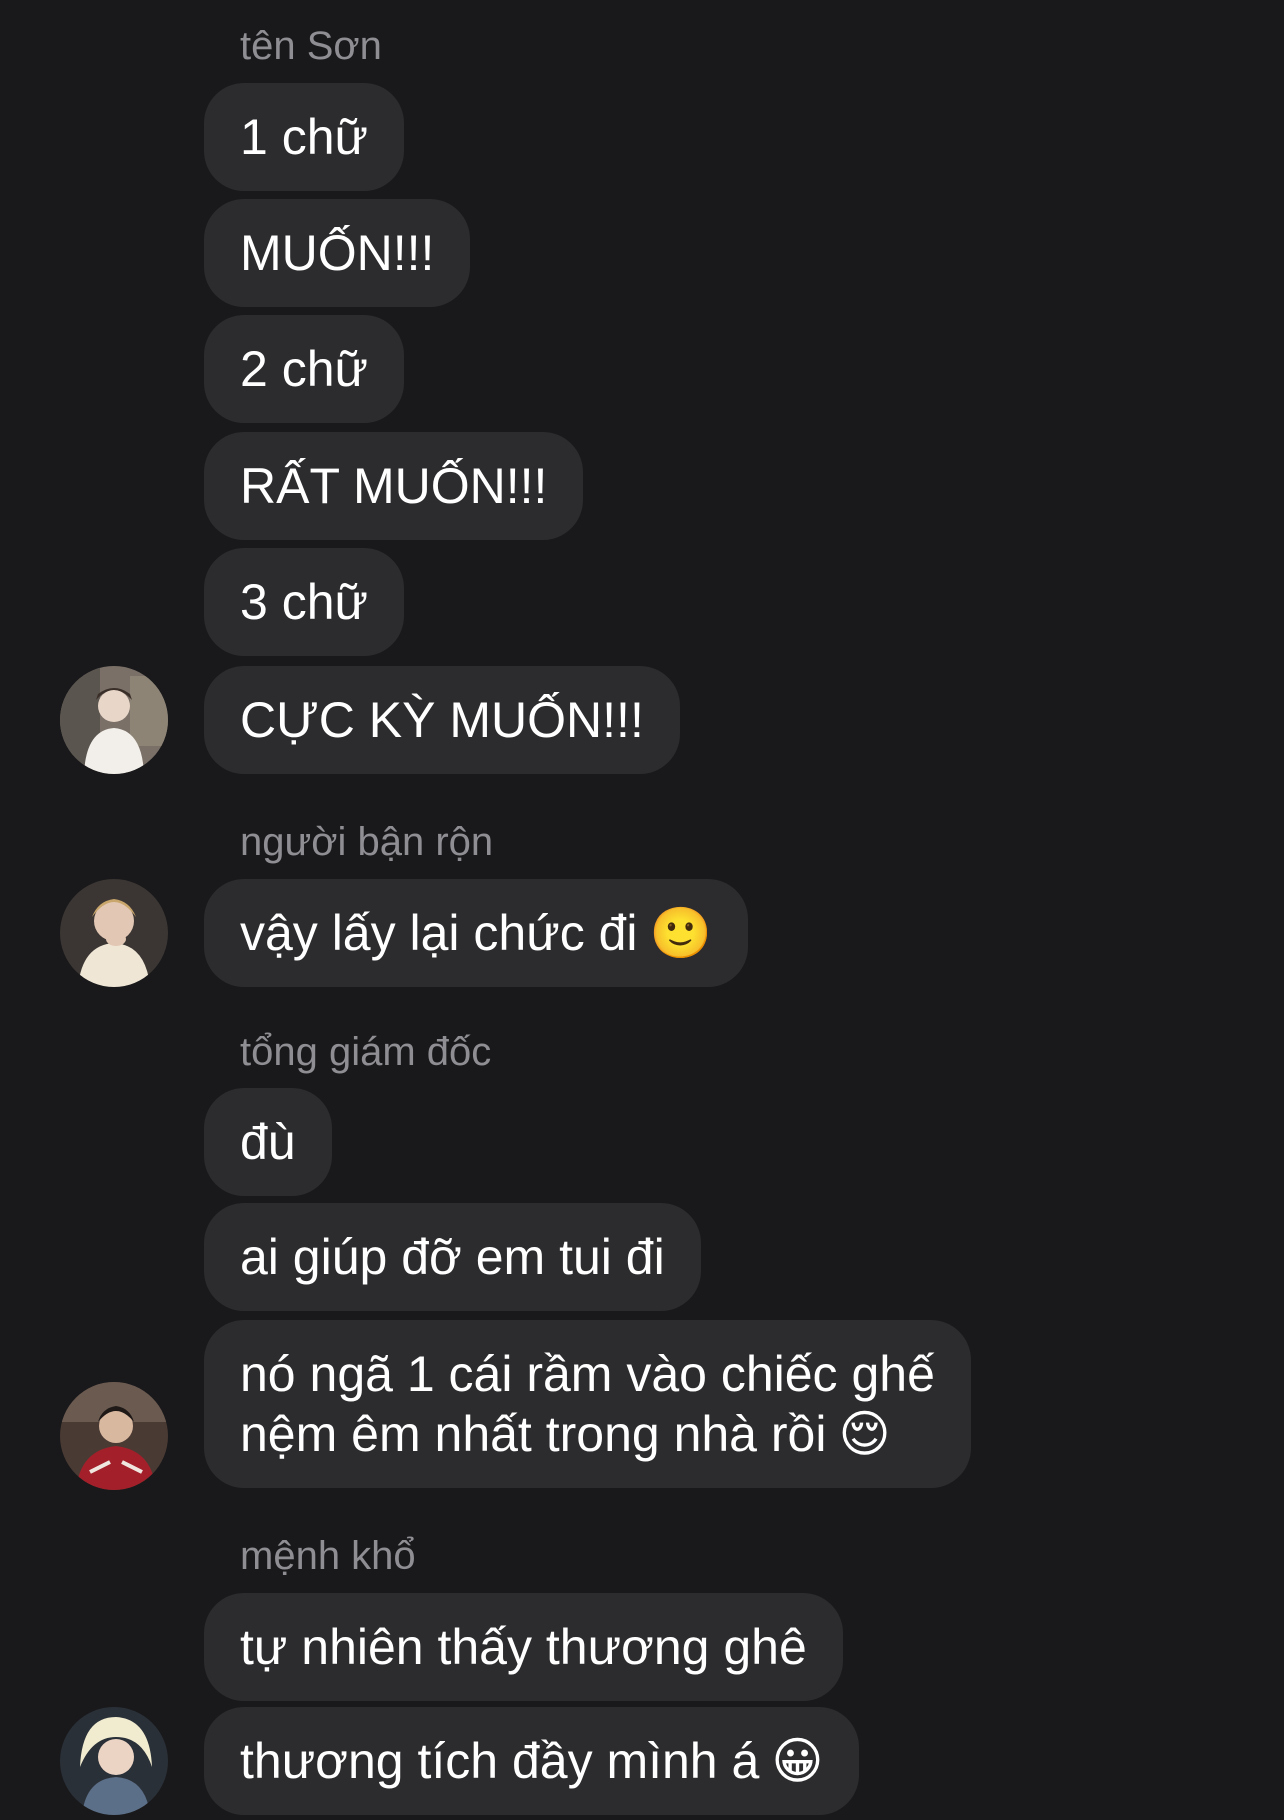 Image resolution: width=1284 pixels, height=1820 pixels. What do you see at coordinates (797, 1761) in the screenshot?
I see `grinning-face-emoji-icon: 😀` at bounding box center [797, 1761].